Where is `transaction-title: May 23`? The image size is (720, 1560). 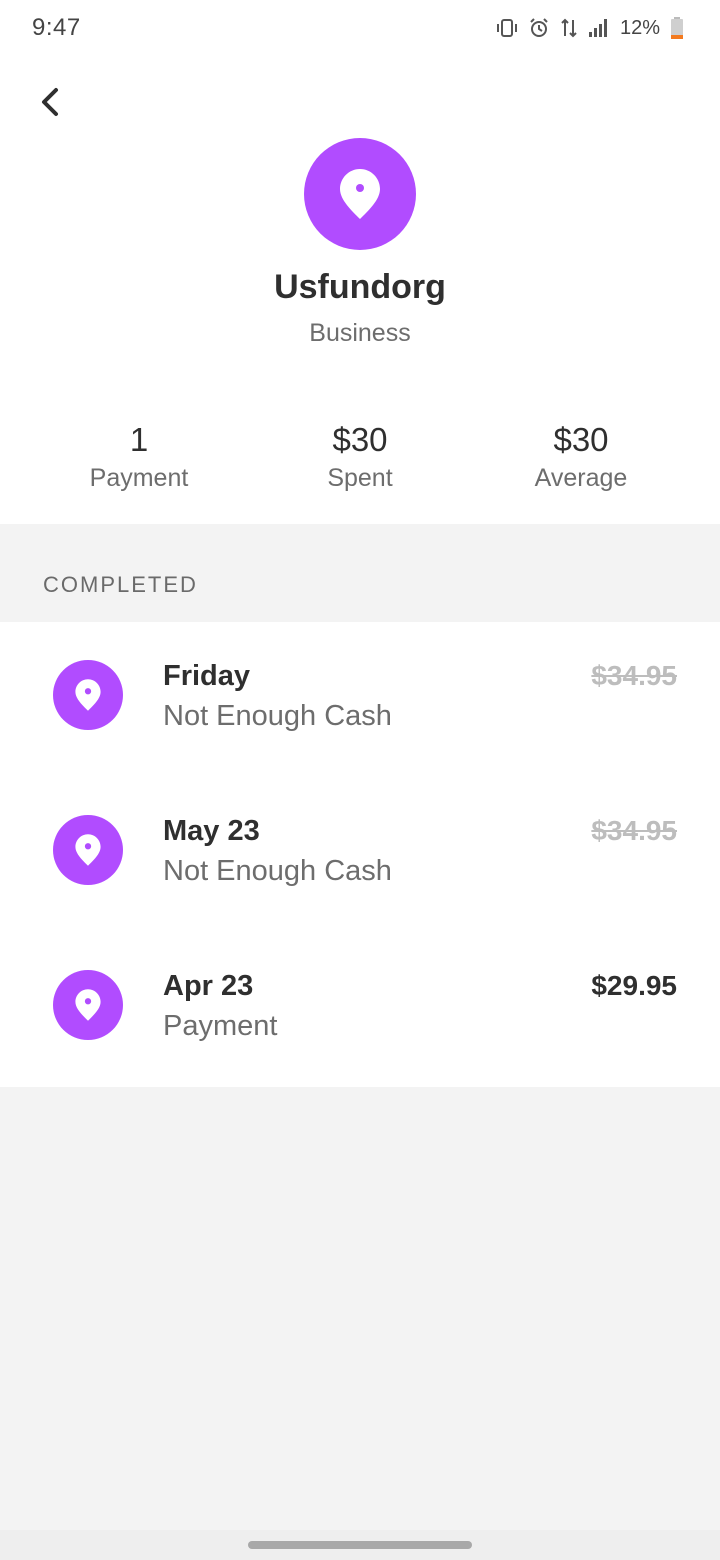
transaction-title: May 23 is located at coordinates (211, 831).